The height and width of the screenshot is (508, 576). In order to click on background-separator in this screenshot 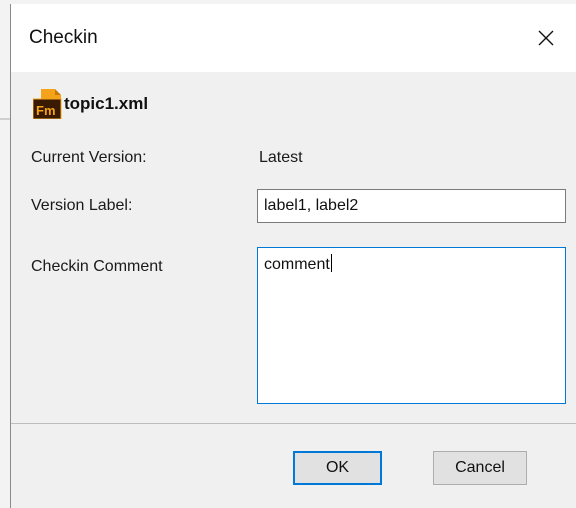, I will do `click(5, 119)`.